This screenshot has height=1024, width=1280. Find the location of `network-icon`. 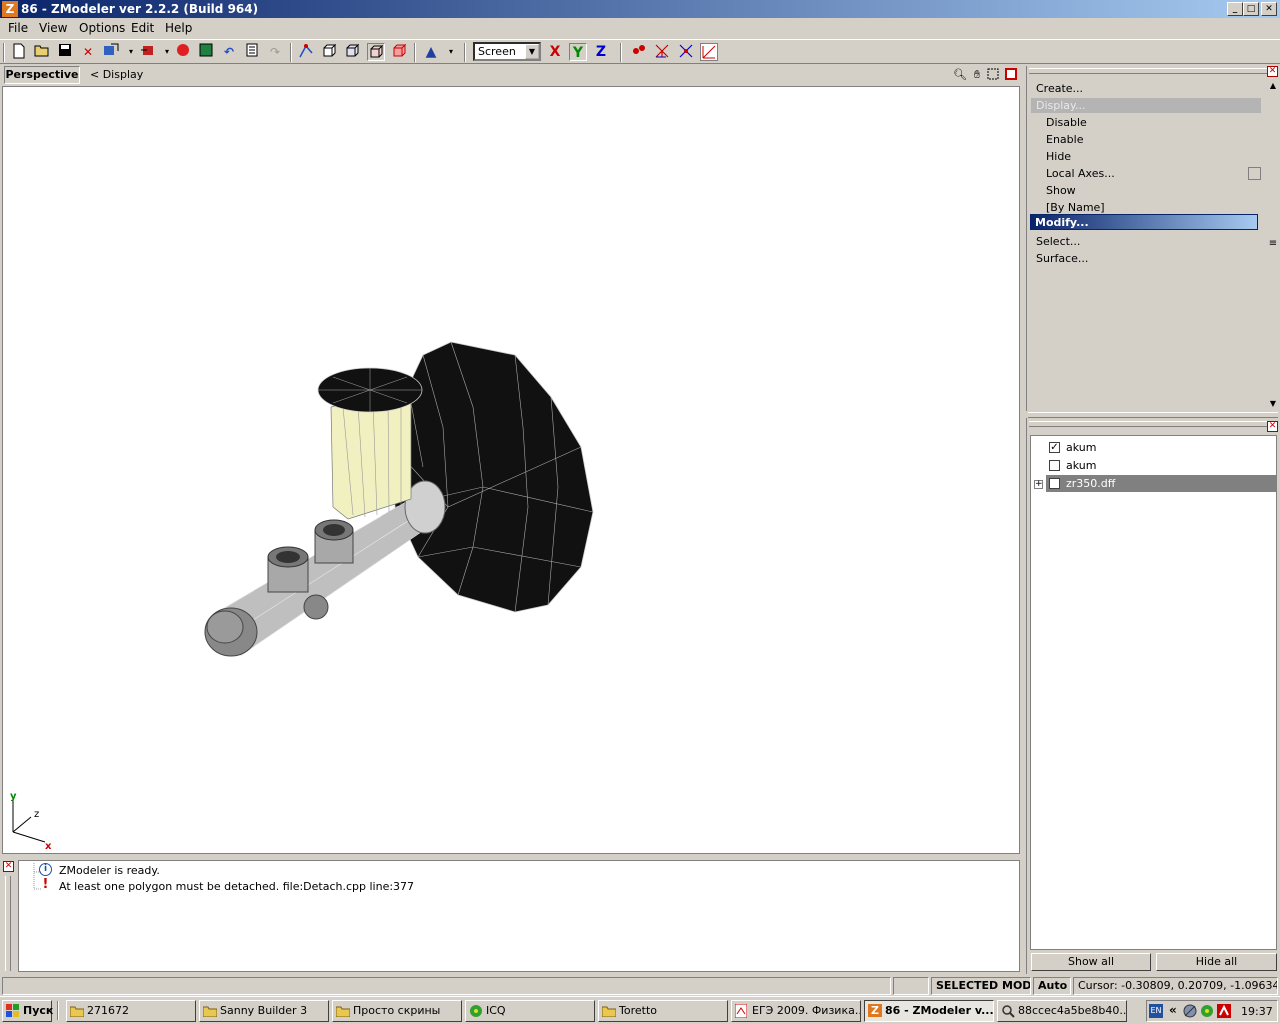

network-icon is located at coordinates (1190, 1012).